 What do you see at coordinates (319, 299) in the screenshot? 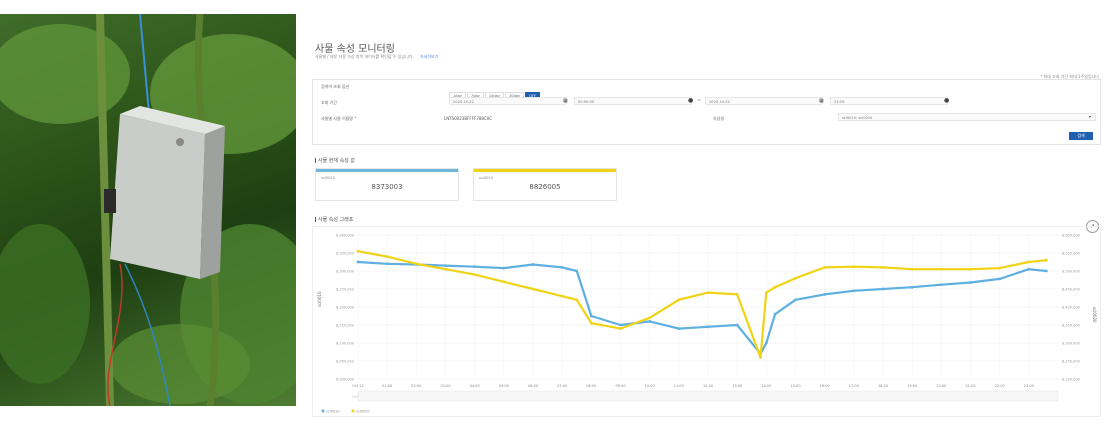
I see `y-axis-label-left: sci0010` at bounding box center [319, 299].